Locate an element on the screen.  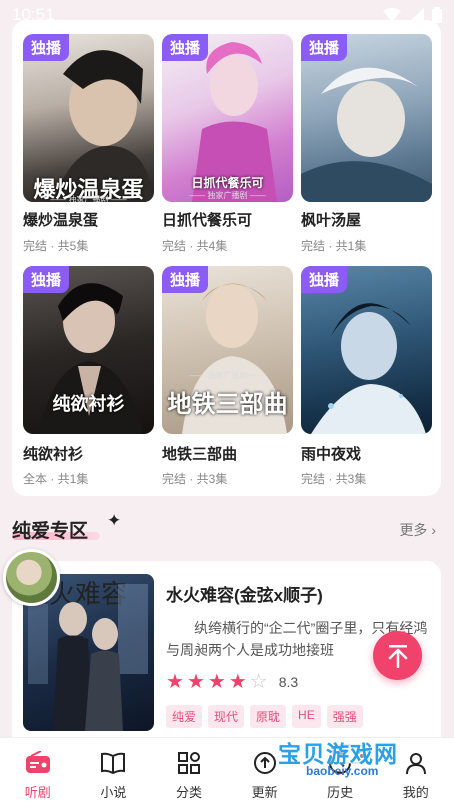
status-time: 10:51 is located at coordinates (33, 14).